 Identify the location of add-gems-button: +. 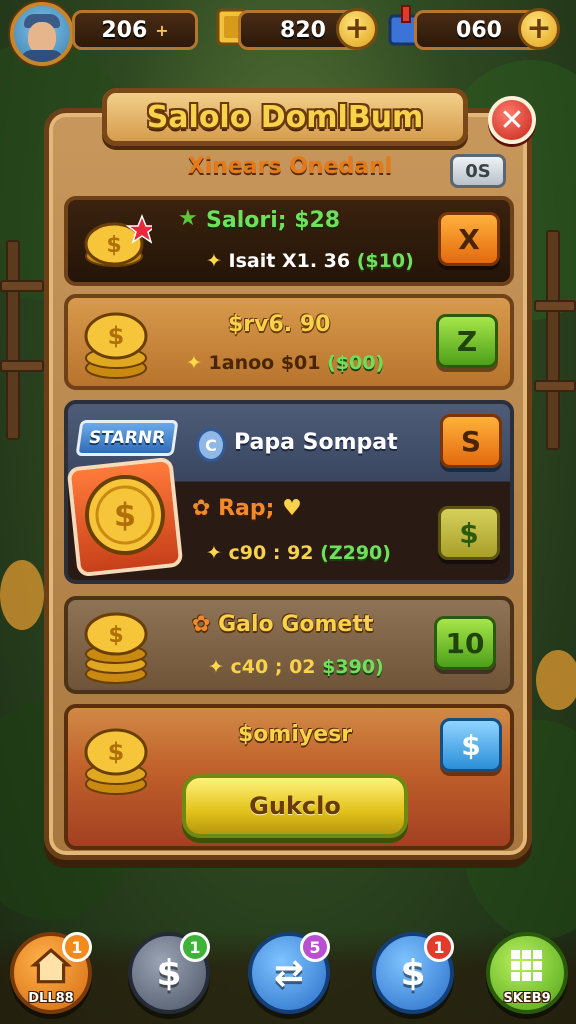
(539, 29).